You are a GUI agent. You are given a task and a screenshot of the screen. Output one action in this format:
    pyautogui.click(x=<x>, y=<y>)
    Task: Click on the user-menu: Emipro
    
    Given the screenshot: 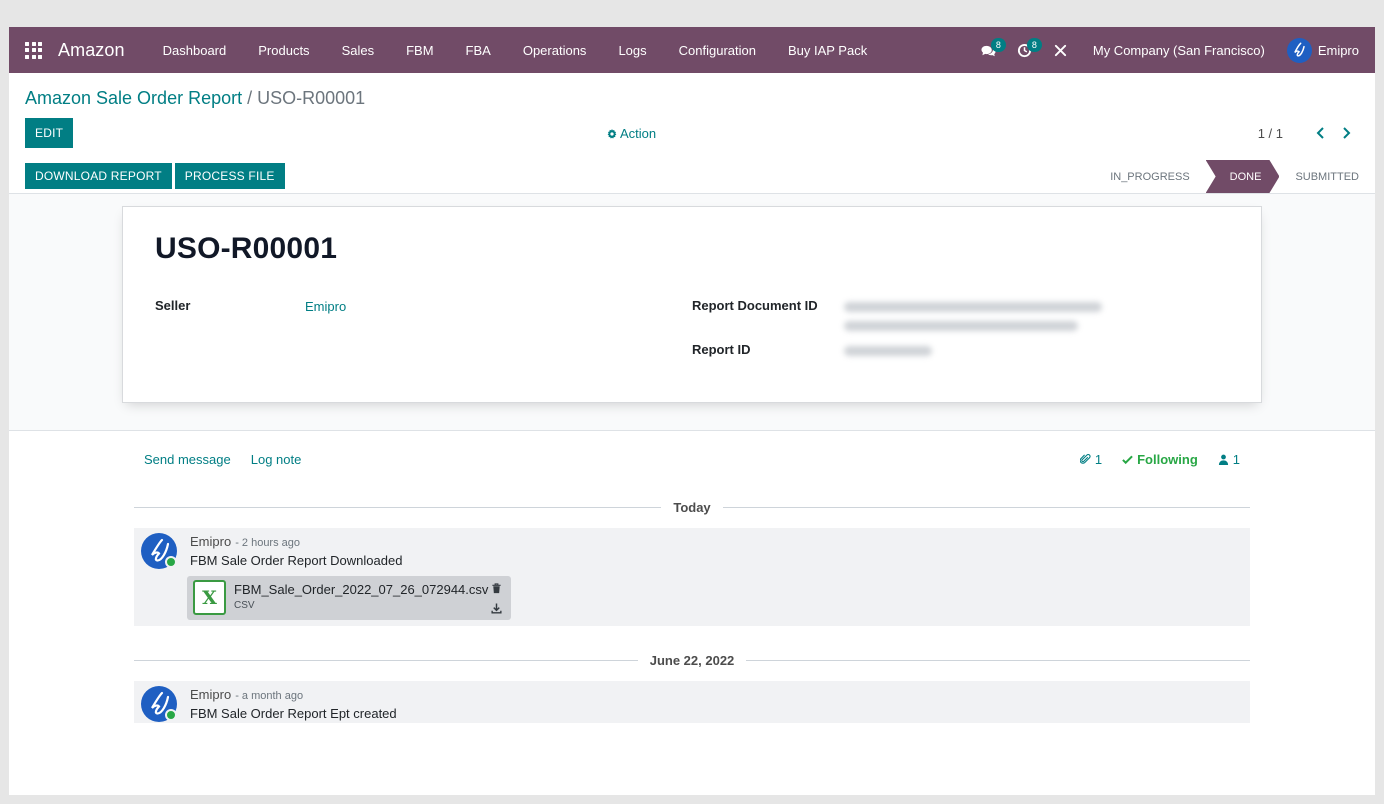 What is the action you would take?
    pyautogui.click(x=1330, y=50)
    